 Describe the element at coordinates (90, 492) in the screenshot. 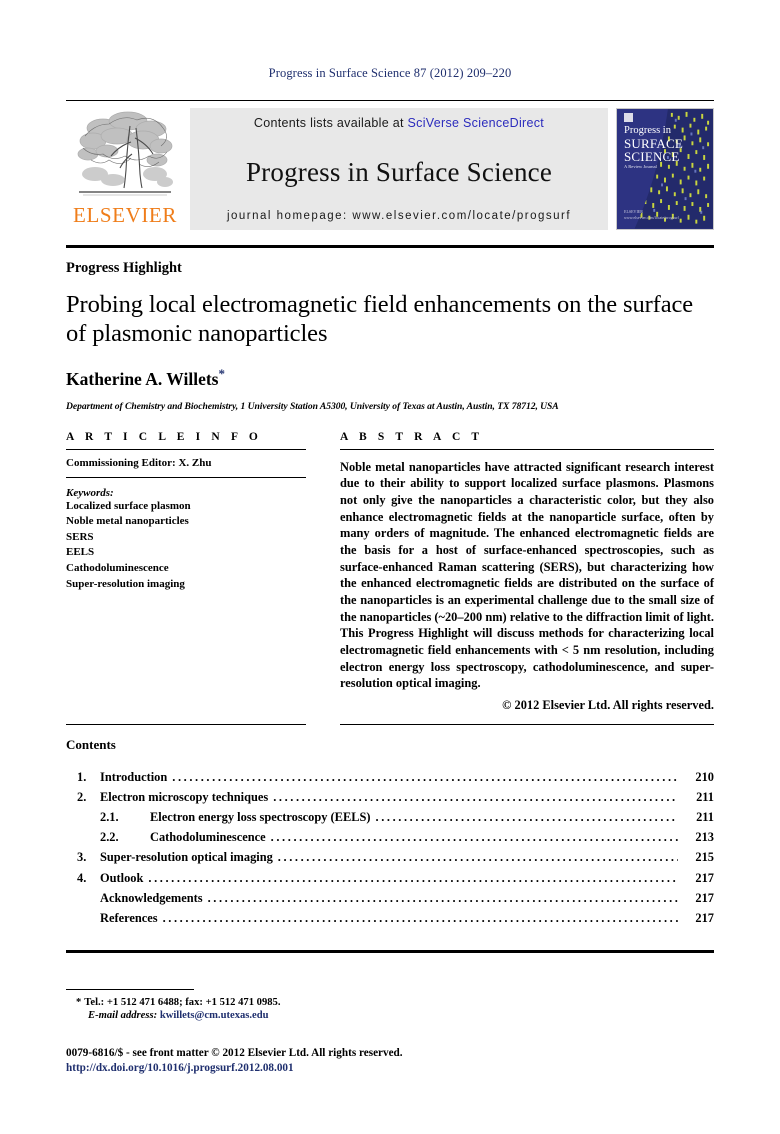

I see `keywords-label: Keywords:` at that location.